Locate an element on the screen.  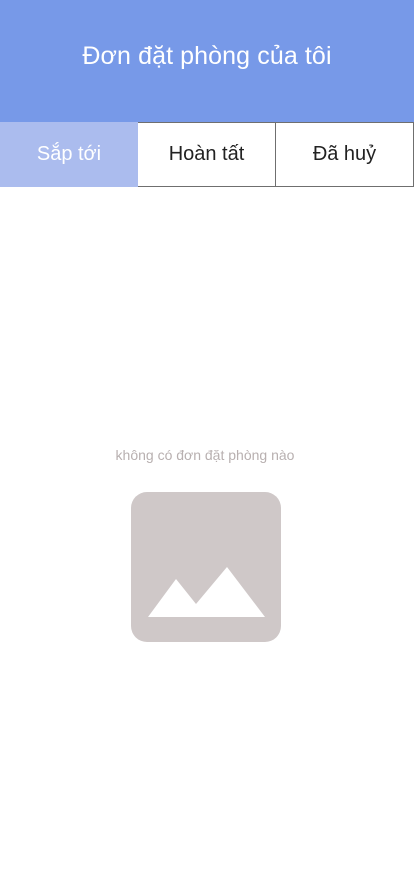
tab-upcoming: Sắp tới is located at coordinates (69, 154).